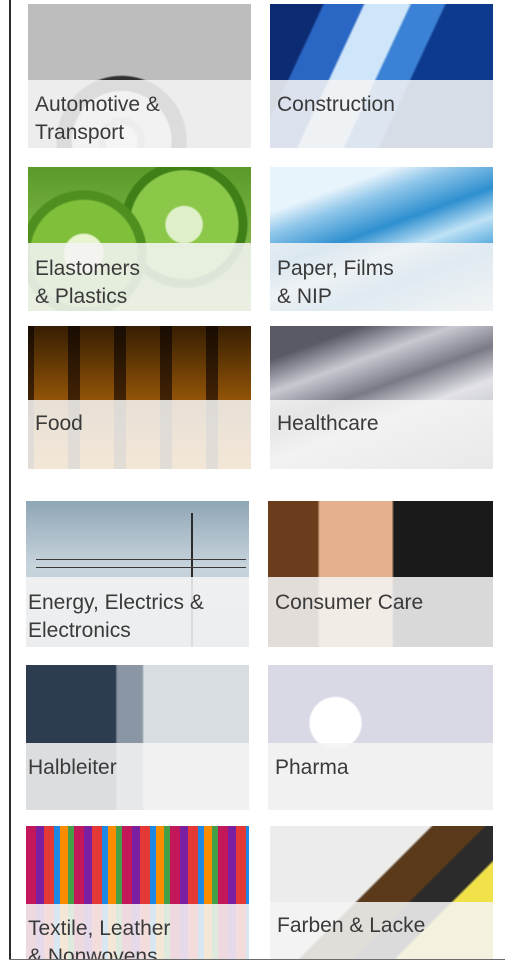 The image size is (505, 967). Describe the element at coordinates (139, 76) in the screenshot. I see `tile-automotive-transport: Automotive & Transport` at that location.